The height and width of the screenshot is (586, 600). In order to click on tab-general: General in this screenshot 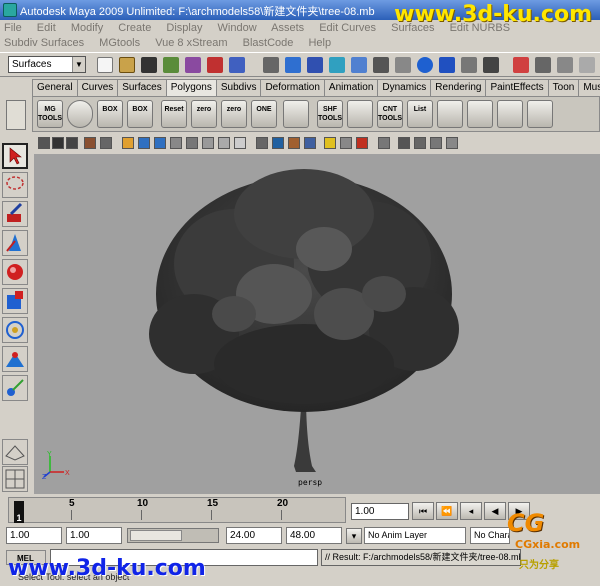, I will do `click(55, 87)`.